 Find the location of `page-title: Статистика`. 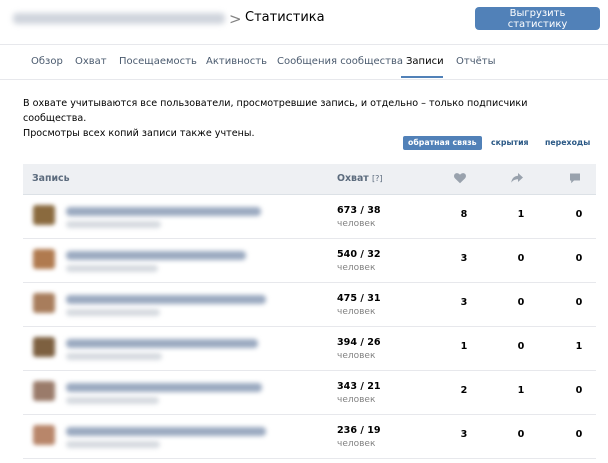

page-title: Статистика is located at coordinates (285, 17).